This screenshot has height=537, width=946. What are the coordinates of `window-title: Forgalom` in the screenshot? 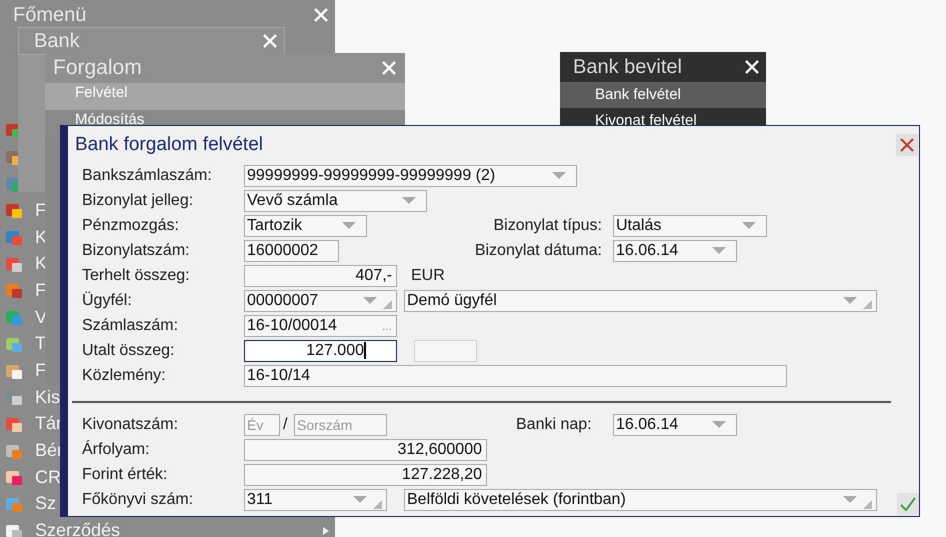 It's located at (97, 68).